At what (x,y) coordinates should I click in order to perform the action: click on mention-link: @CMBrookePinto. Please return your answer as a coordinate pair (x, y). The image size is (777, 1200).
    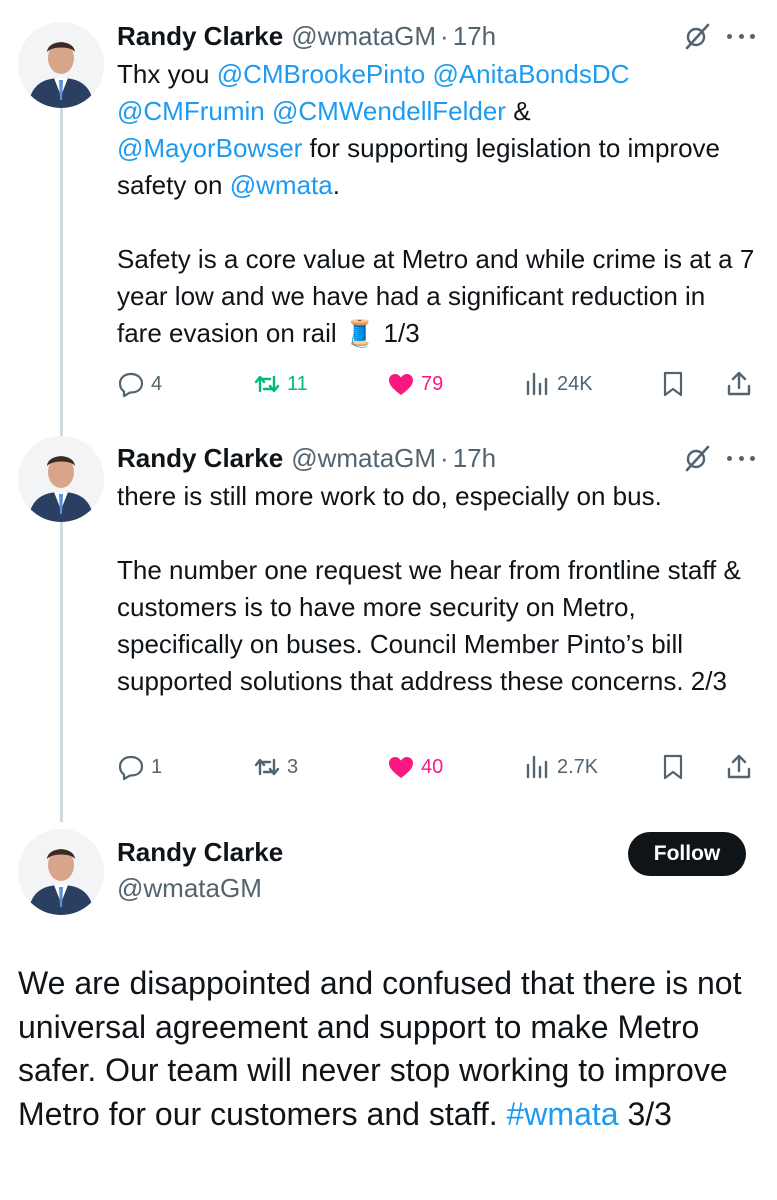
    Looking at the image, I should click on (321, 74).